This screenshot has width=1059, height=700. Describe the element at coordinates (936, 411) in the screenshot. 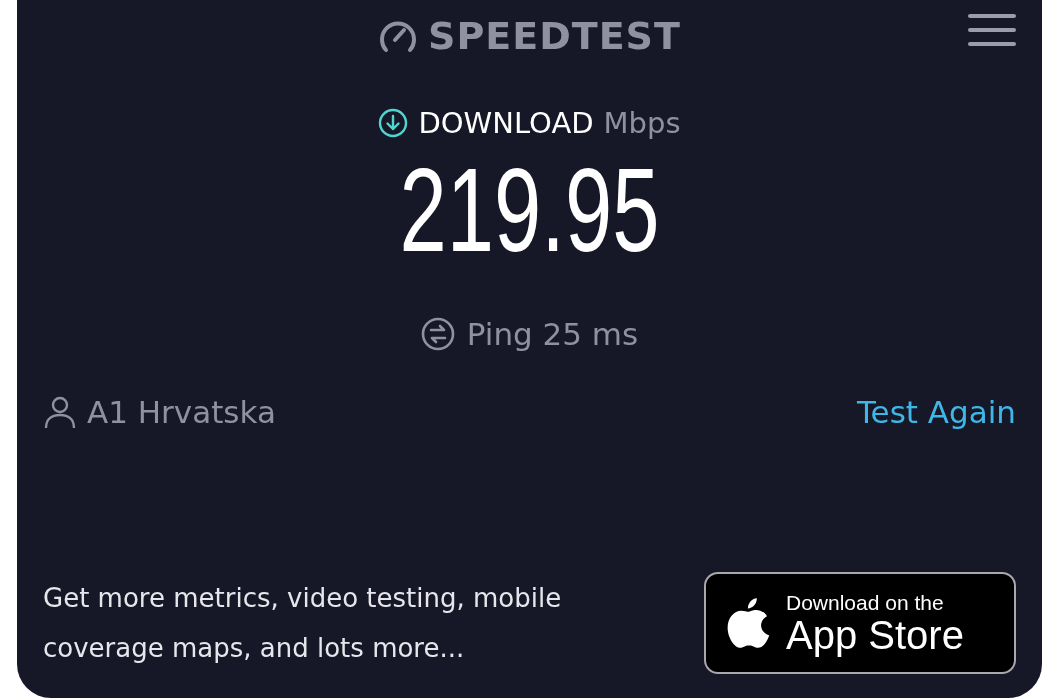

I see `test-again-link: Test Again` at that location.